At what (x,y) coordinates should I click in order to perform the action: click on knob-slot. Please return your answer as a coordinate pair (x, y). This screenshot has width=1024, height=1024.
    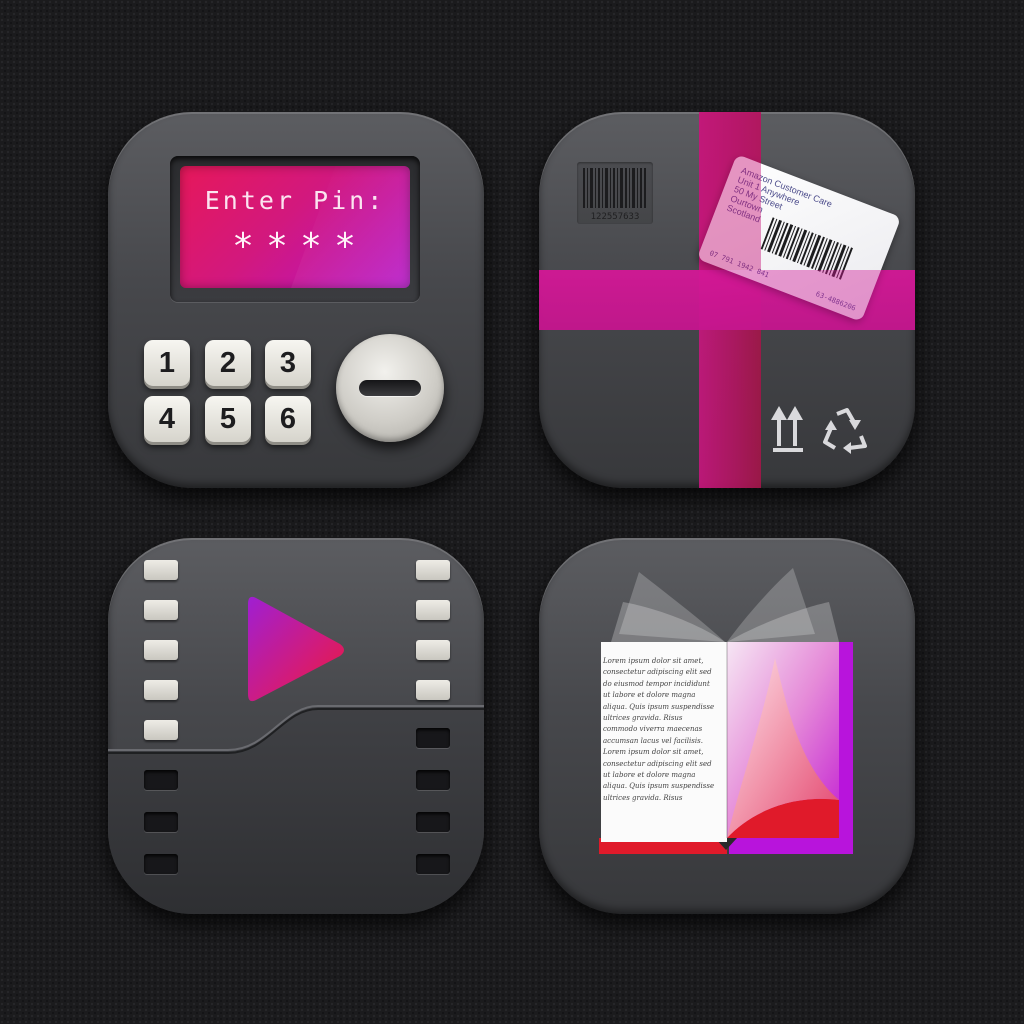
    Looking at the image, I should click on (390, 388).